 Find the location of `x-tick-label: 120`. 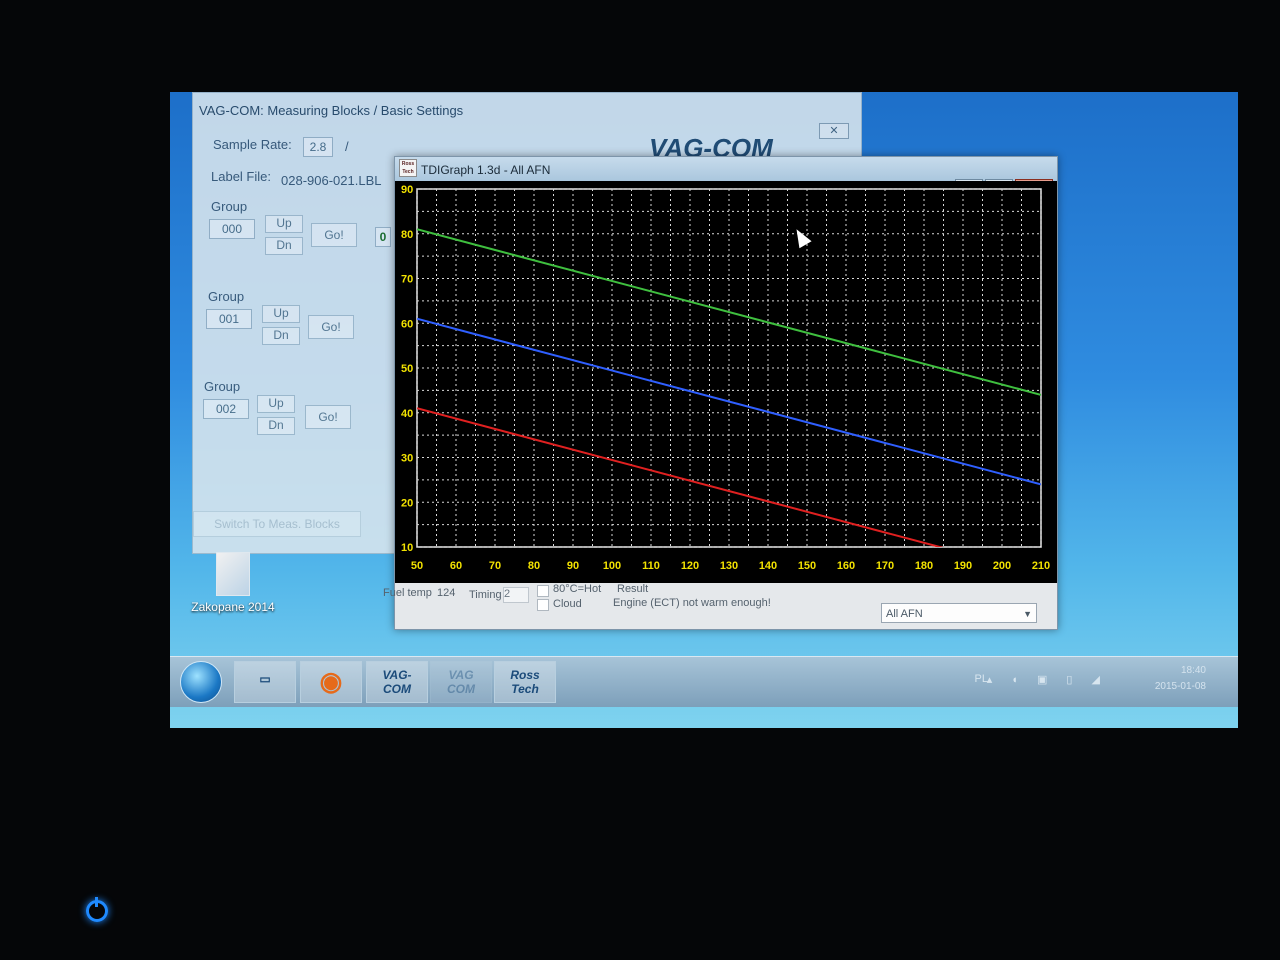

x-tick-label: 120 is located at coordinates (690, 566).